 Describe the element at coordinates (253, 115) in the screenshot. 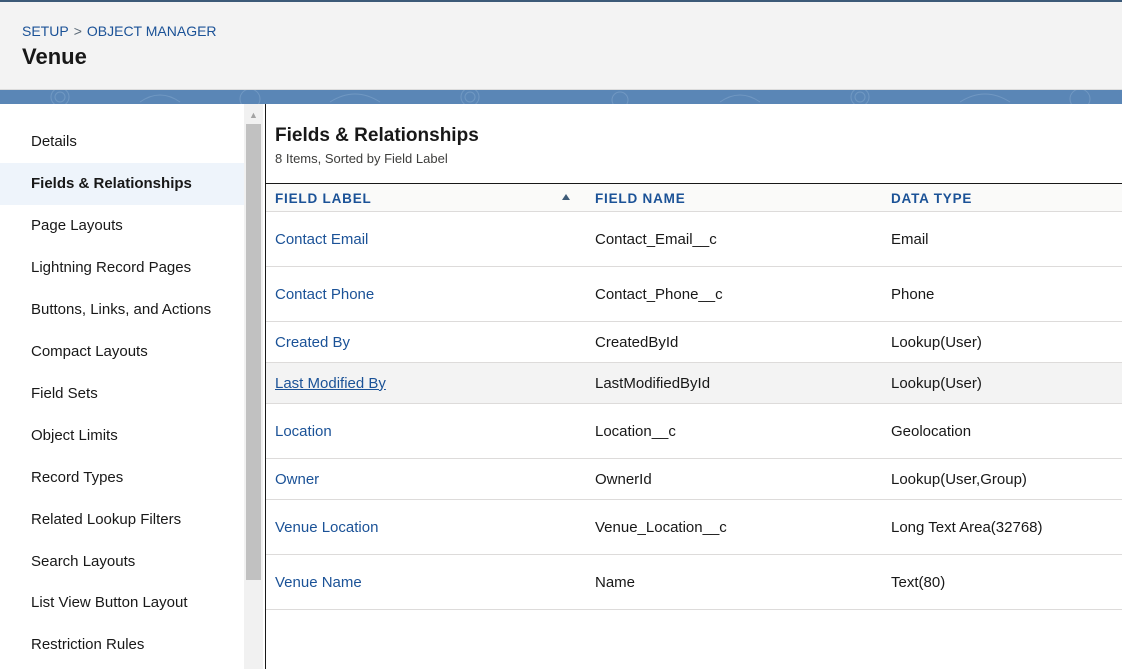

I see `scroll-up-arrow-icon: ▲` at that location.